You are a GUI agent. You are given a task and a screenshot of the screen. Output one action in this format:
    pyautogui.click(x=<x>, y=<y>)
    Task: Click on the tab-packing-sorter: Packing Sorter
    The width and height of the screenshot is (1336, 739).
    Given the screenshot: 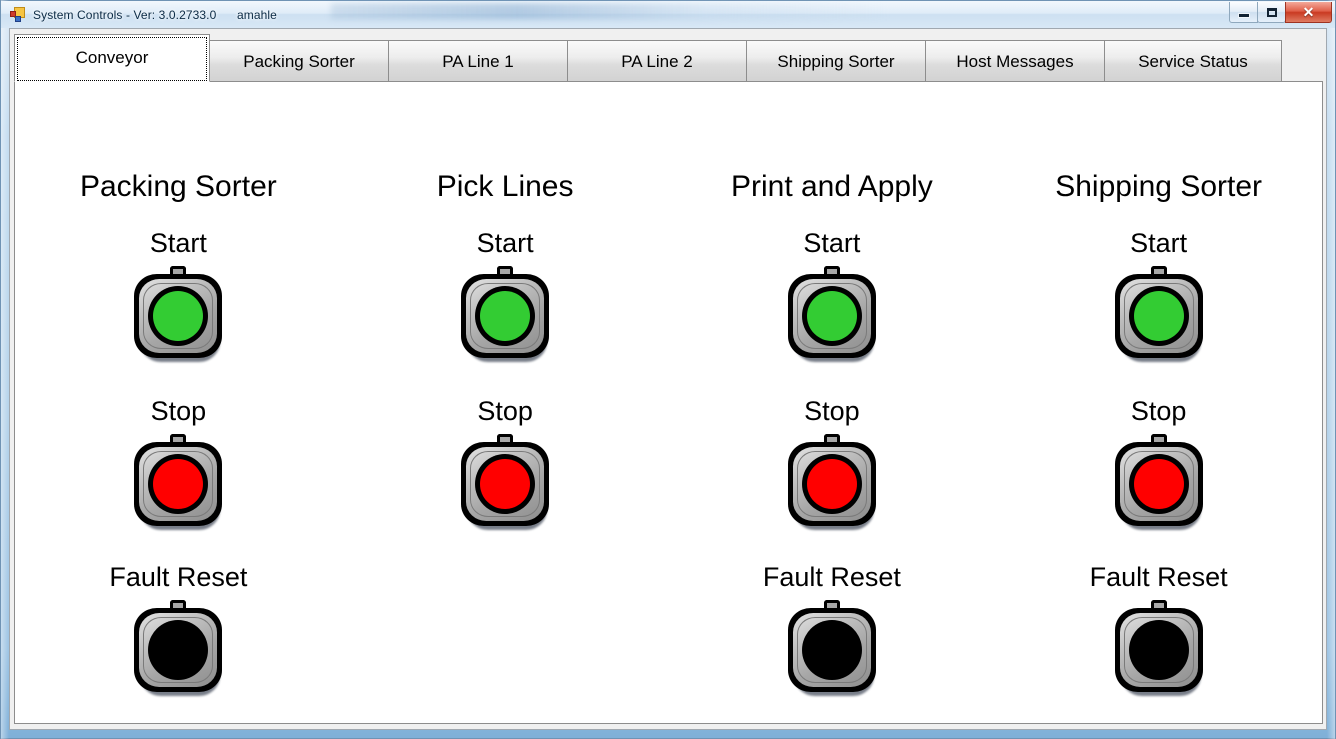 What is the action you would take?
    pyautogui.click(x=299, y=61)
    